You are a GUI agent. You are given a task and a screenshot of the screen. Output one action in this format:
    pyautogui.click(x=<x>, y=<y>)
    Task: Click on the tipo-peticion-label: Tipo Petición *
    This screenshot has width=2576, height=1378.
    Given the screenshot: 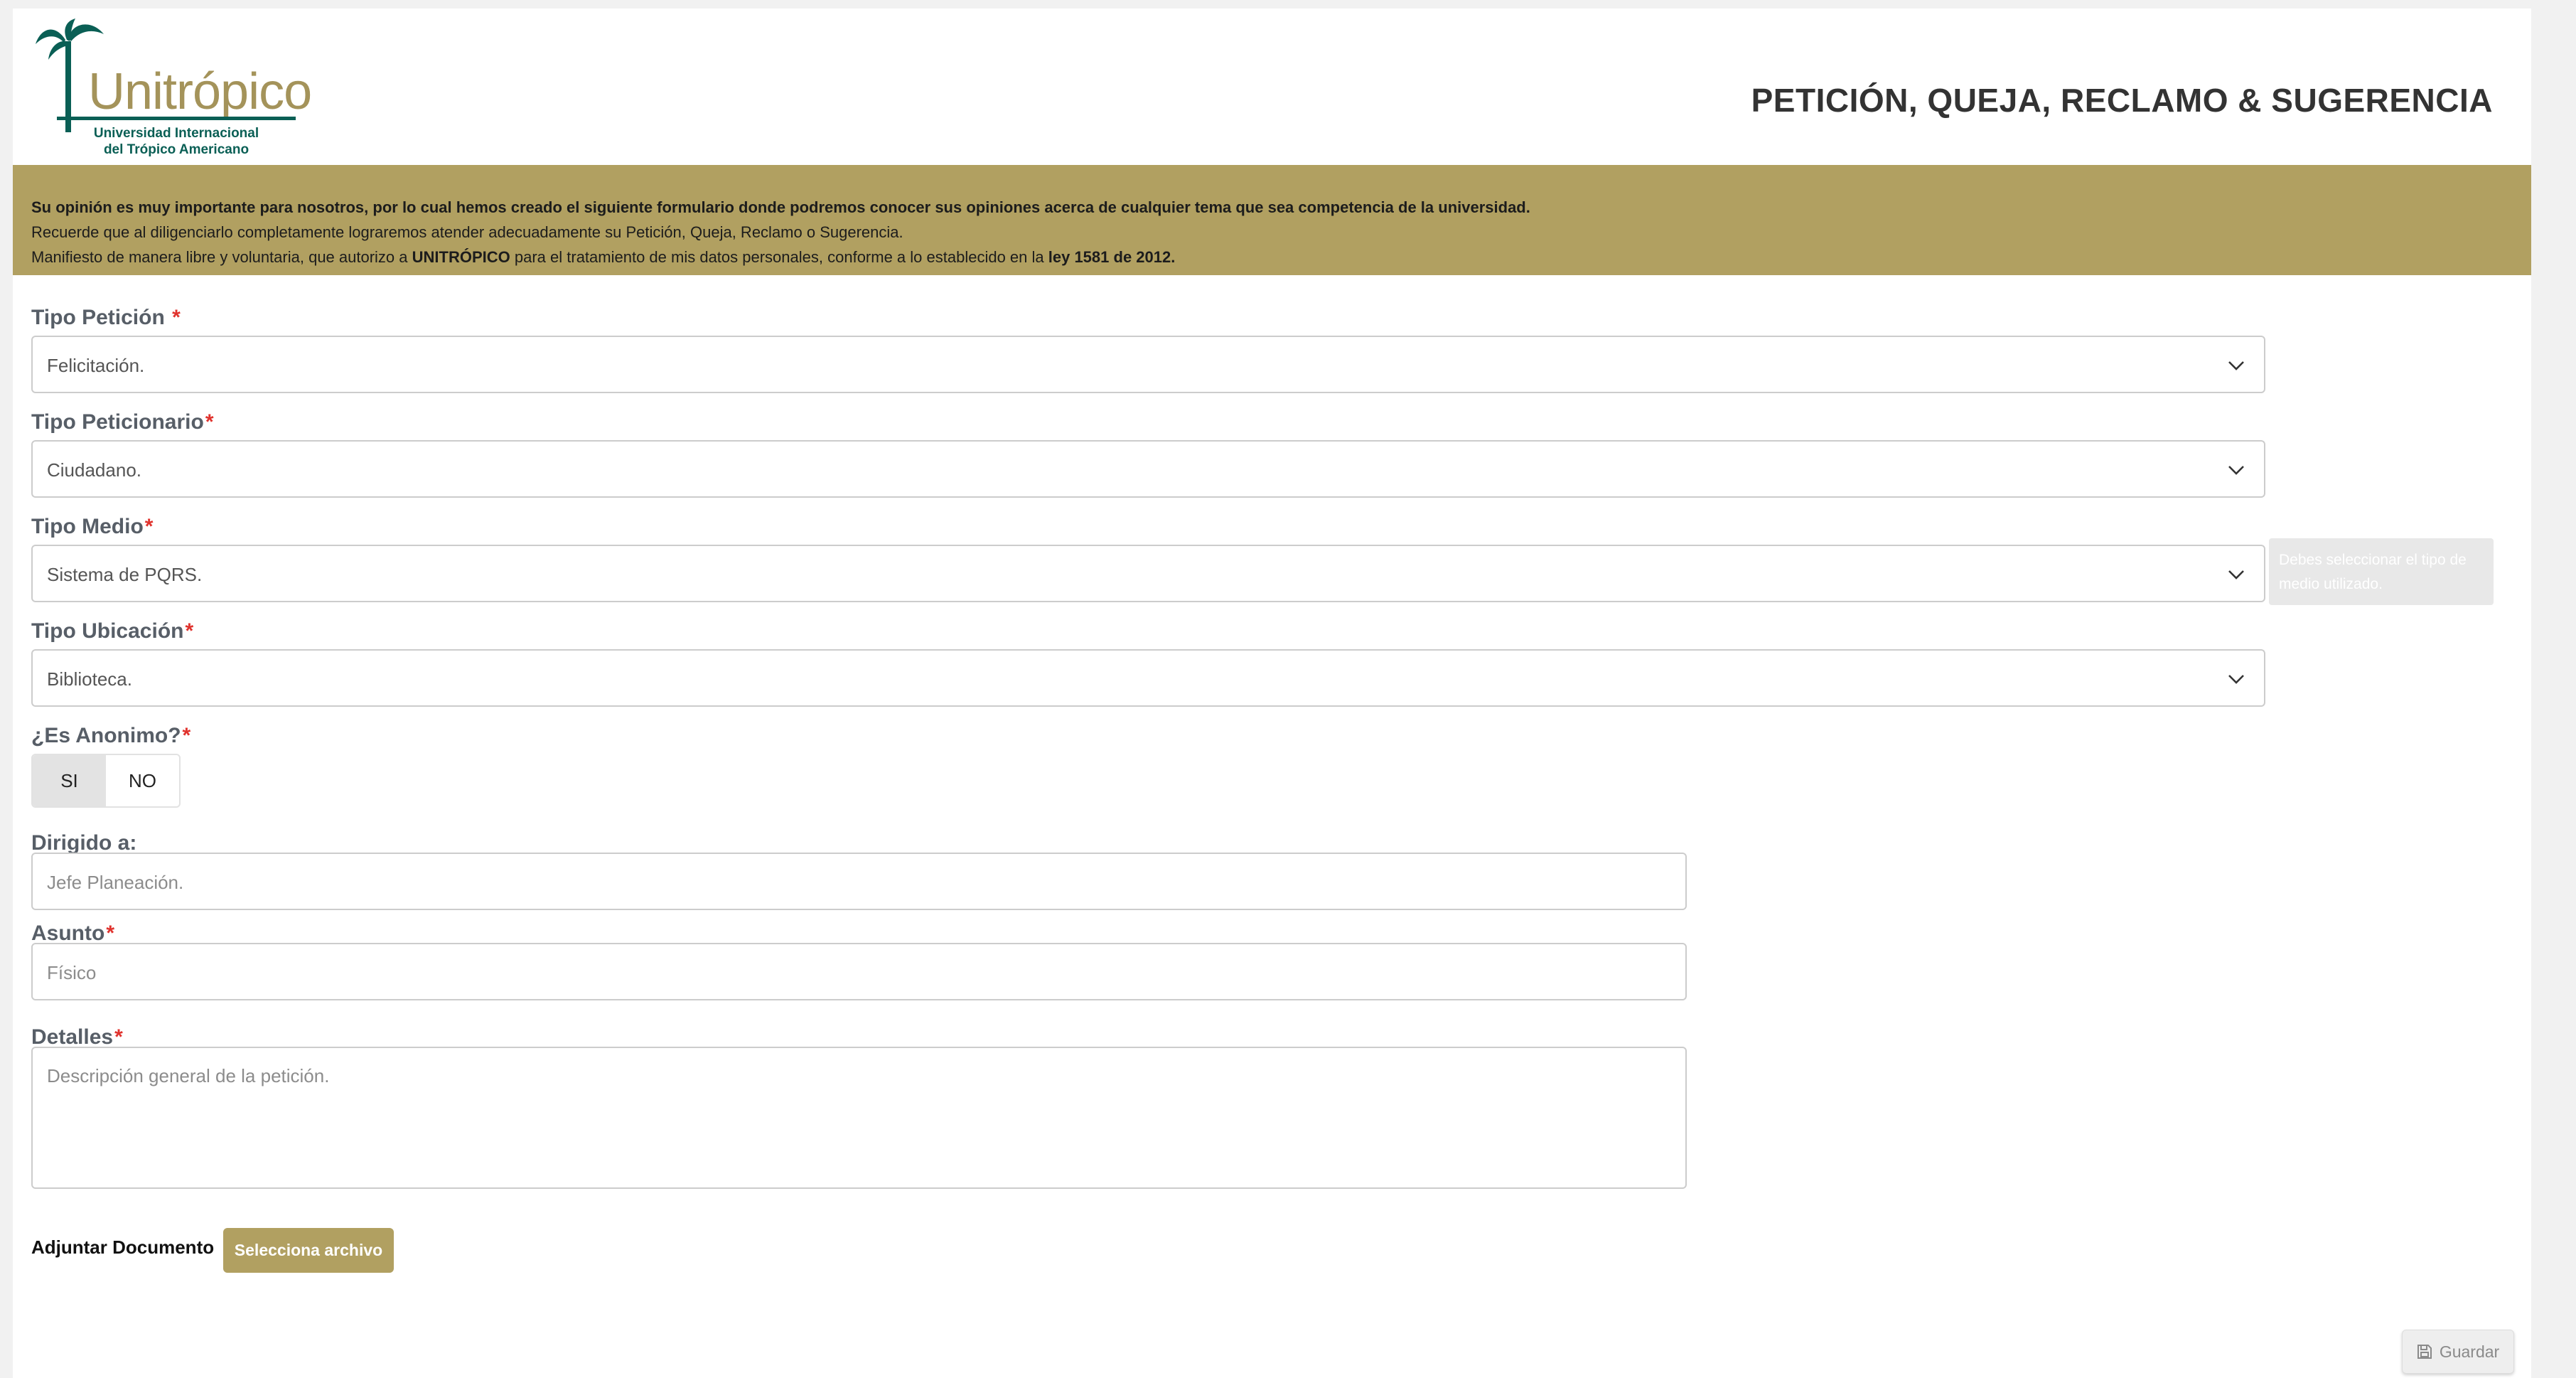 What is the action you would take?
    pyautogui.click(x=106, y=317)
    